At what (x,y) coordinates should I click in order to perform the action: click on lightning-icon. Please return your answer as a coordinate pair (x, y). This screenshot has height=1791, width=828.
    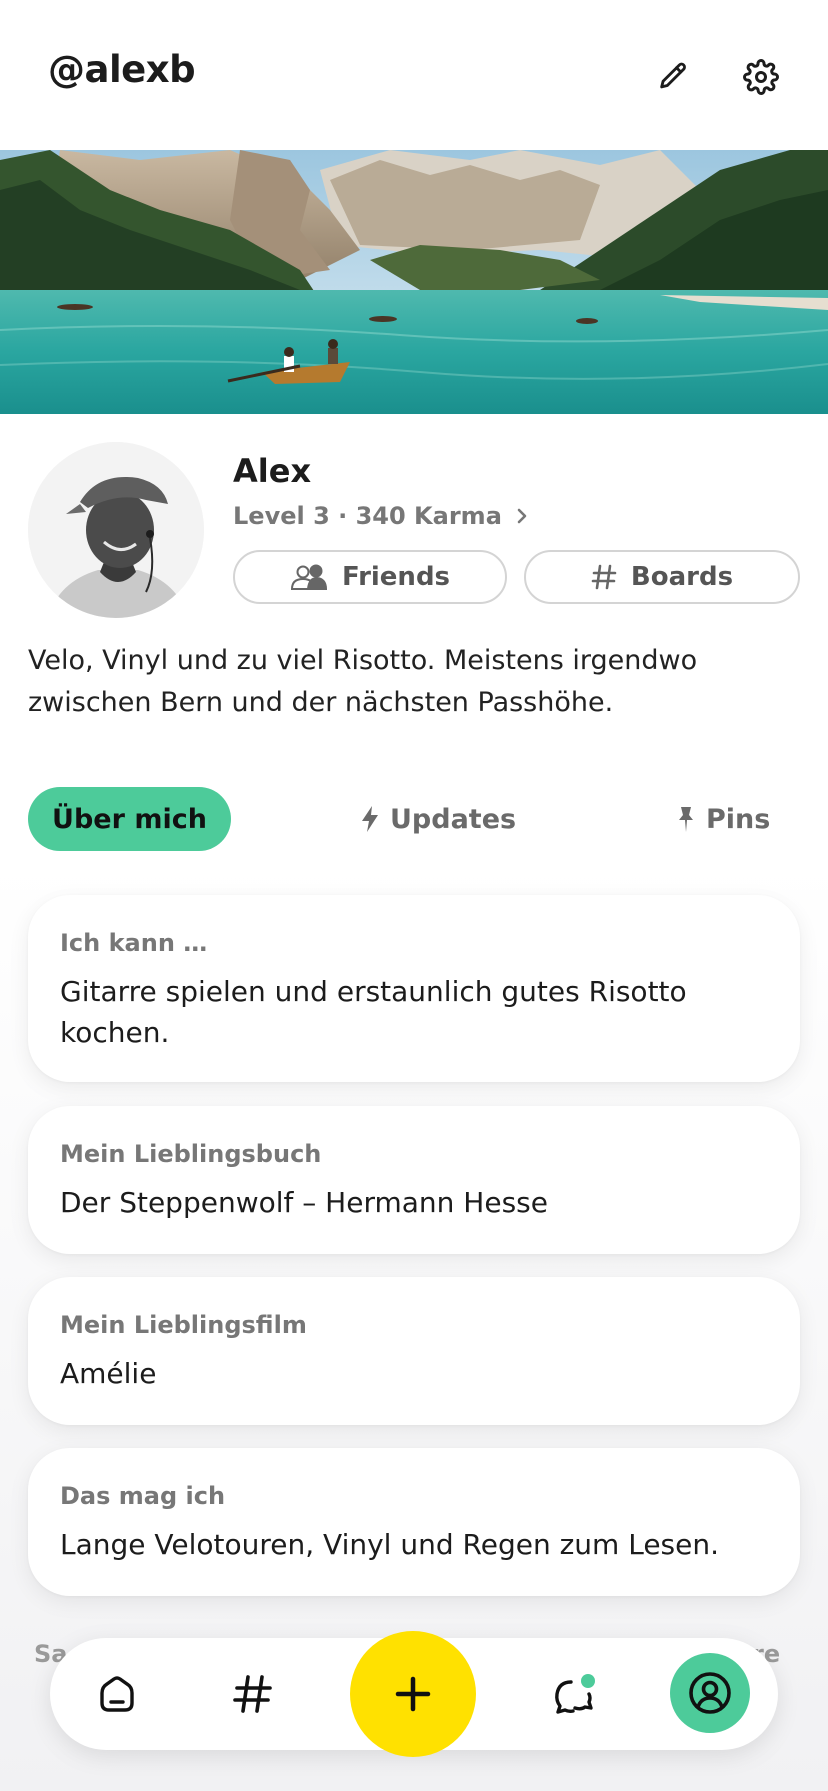
    Looking at the image, I should click on (370, 819).